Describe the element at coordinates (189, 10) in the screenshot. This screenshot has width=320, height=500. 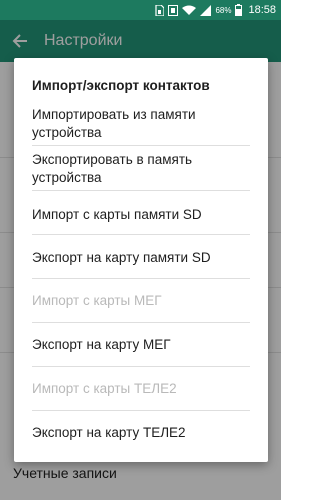
I see `wifi-icon` at that location.